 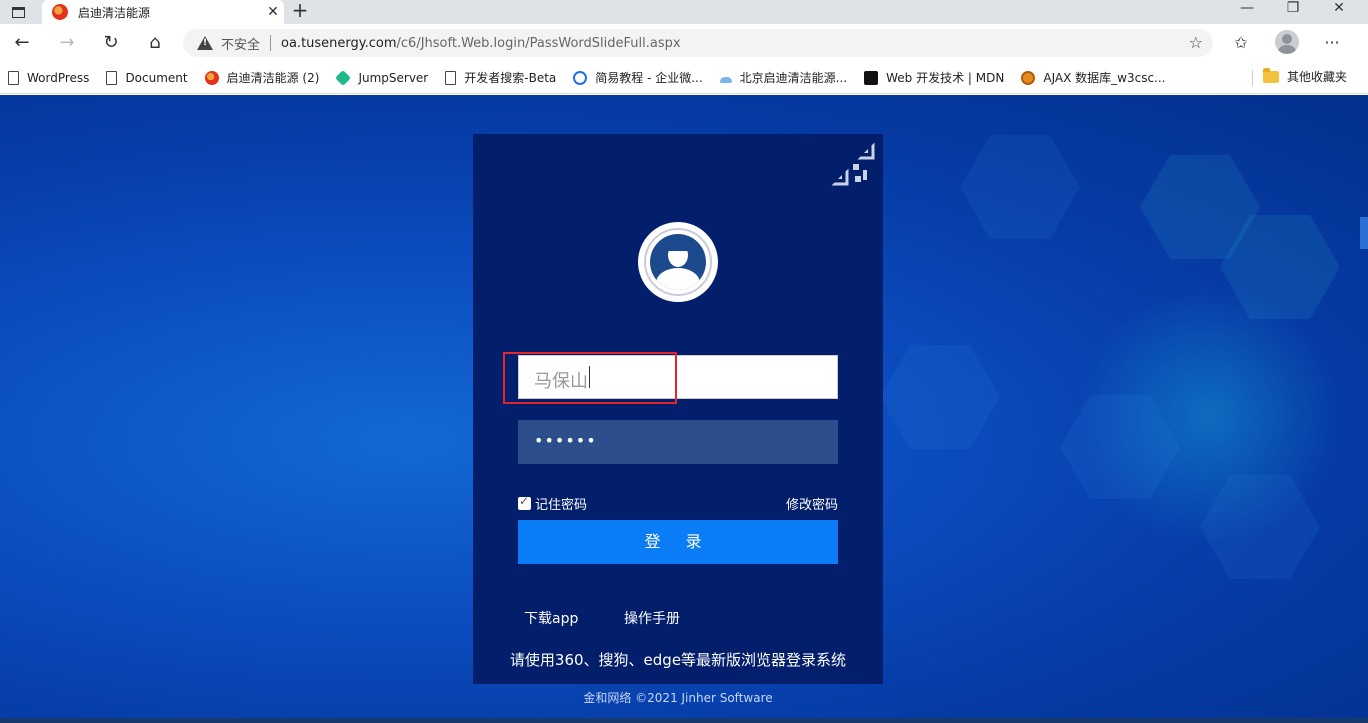 I want to click on remember-password-option: 记住密码, so click(x=552, y=503).